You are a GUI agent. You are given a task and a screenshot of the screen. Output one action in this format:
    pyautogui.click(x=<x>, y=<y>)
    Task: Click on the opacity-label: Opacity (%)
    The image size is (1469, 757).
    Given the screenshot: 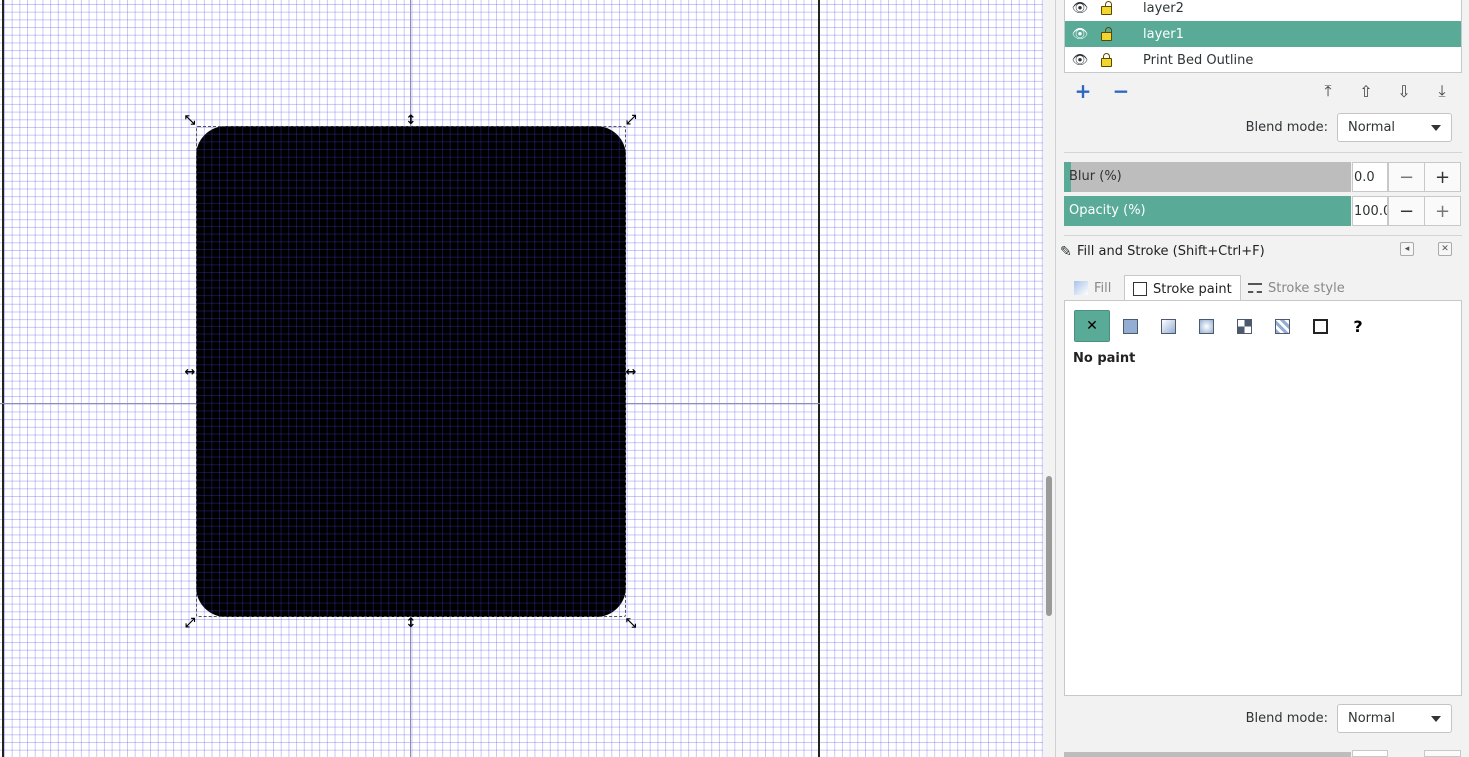 What is the action you would take?
    pyautogui.click(x=1107, y=210)
    